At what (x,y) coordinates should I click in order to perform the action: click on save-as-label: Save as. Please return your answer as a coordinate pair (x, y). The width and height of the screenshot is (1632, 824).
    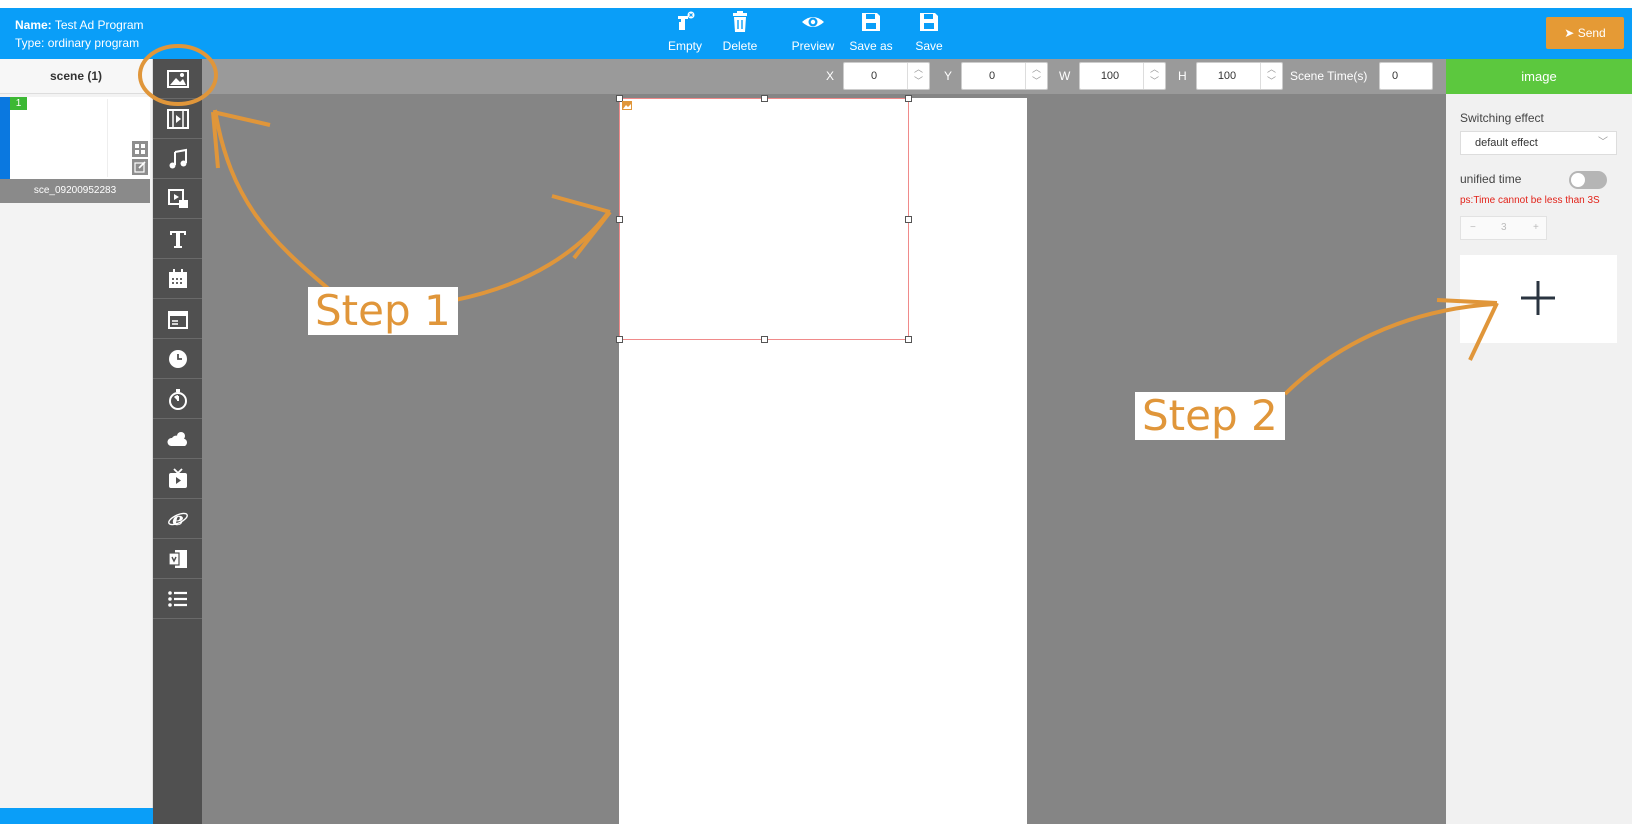
    Looking at the image, I should click on (871, 46).